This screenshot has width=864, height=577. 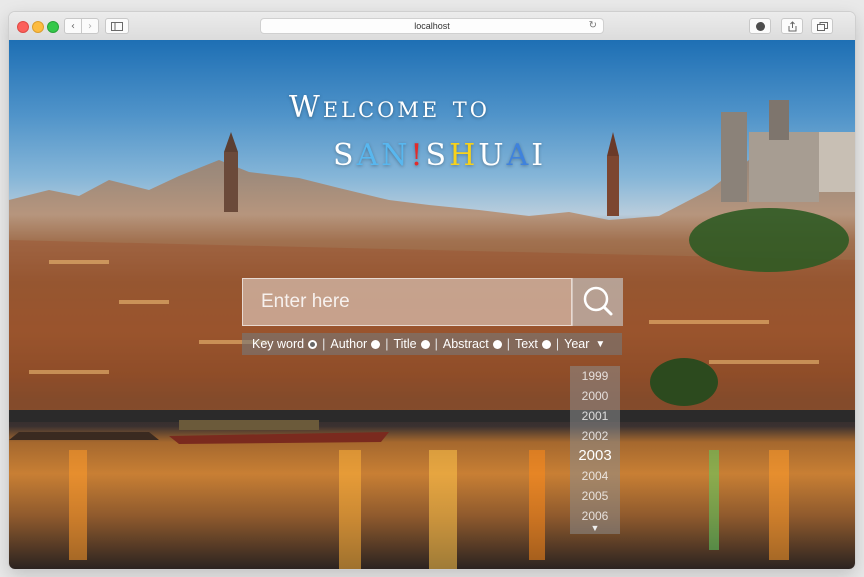 What do you see at coordinates (593, 25) in the screenshot?
I see `reload-icon: ↻` at bounding box center [593, 25].